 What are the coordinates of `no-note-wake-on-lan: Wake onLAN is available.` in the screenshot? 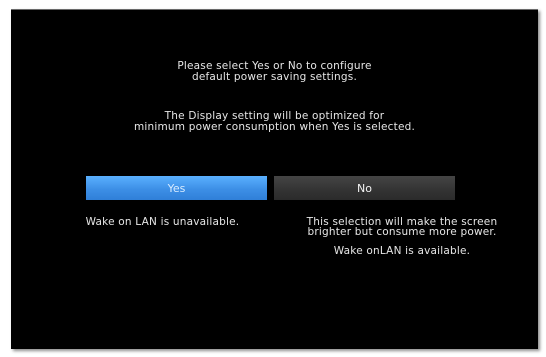 It's located at (402, 251).